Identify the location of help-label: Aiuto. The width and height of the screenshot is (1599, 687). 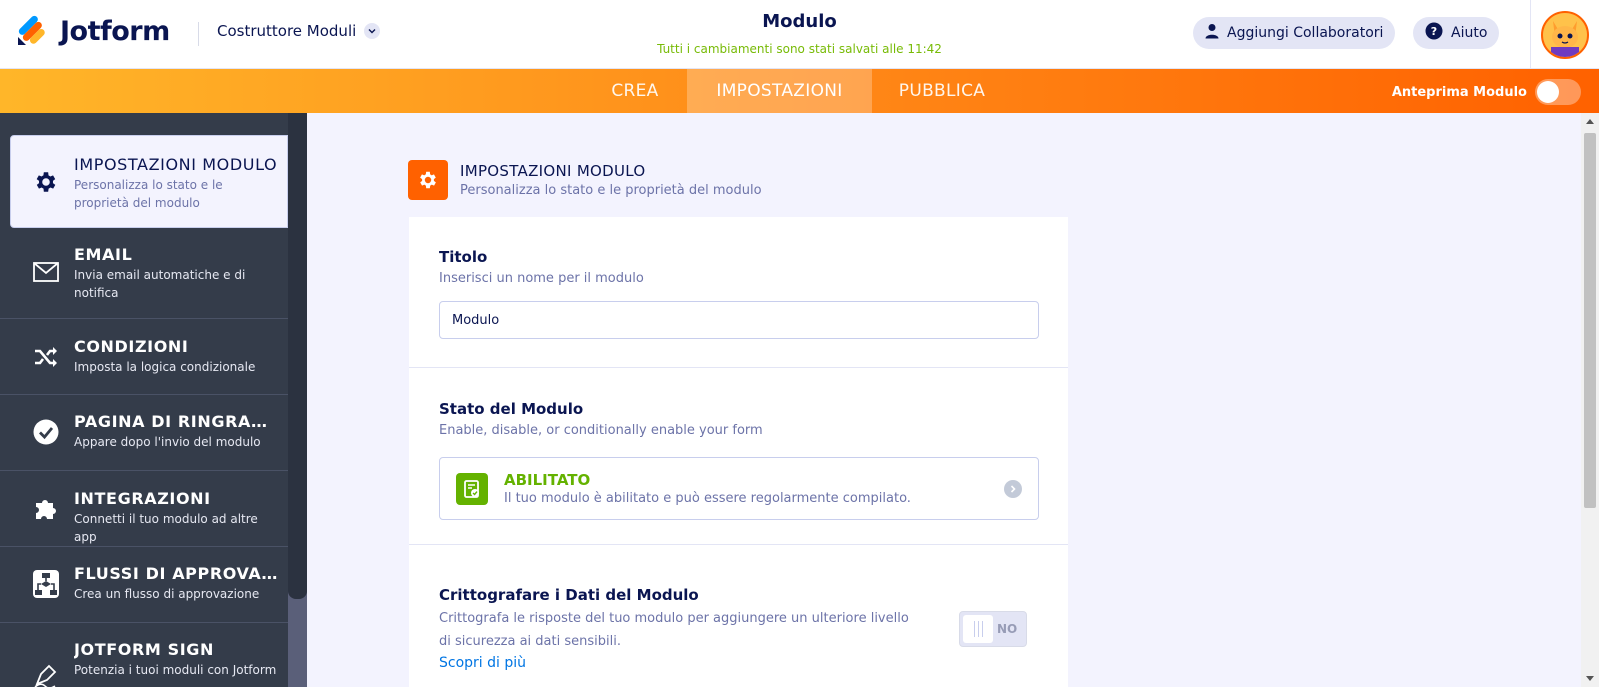
(1469, 33).